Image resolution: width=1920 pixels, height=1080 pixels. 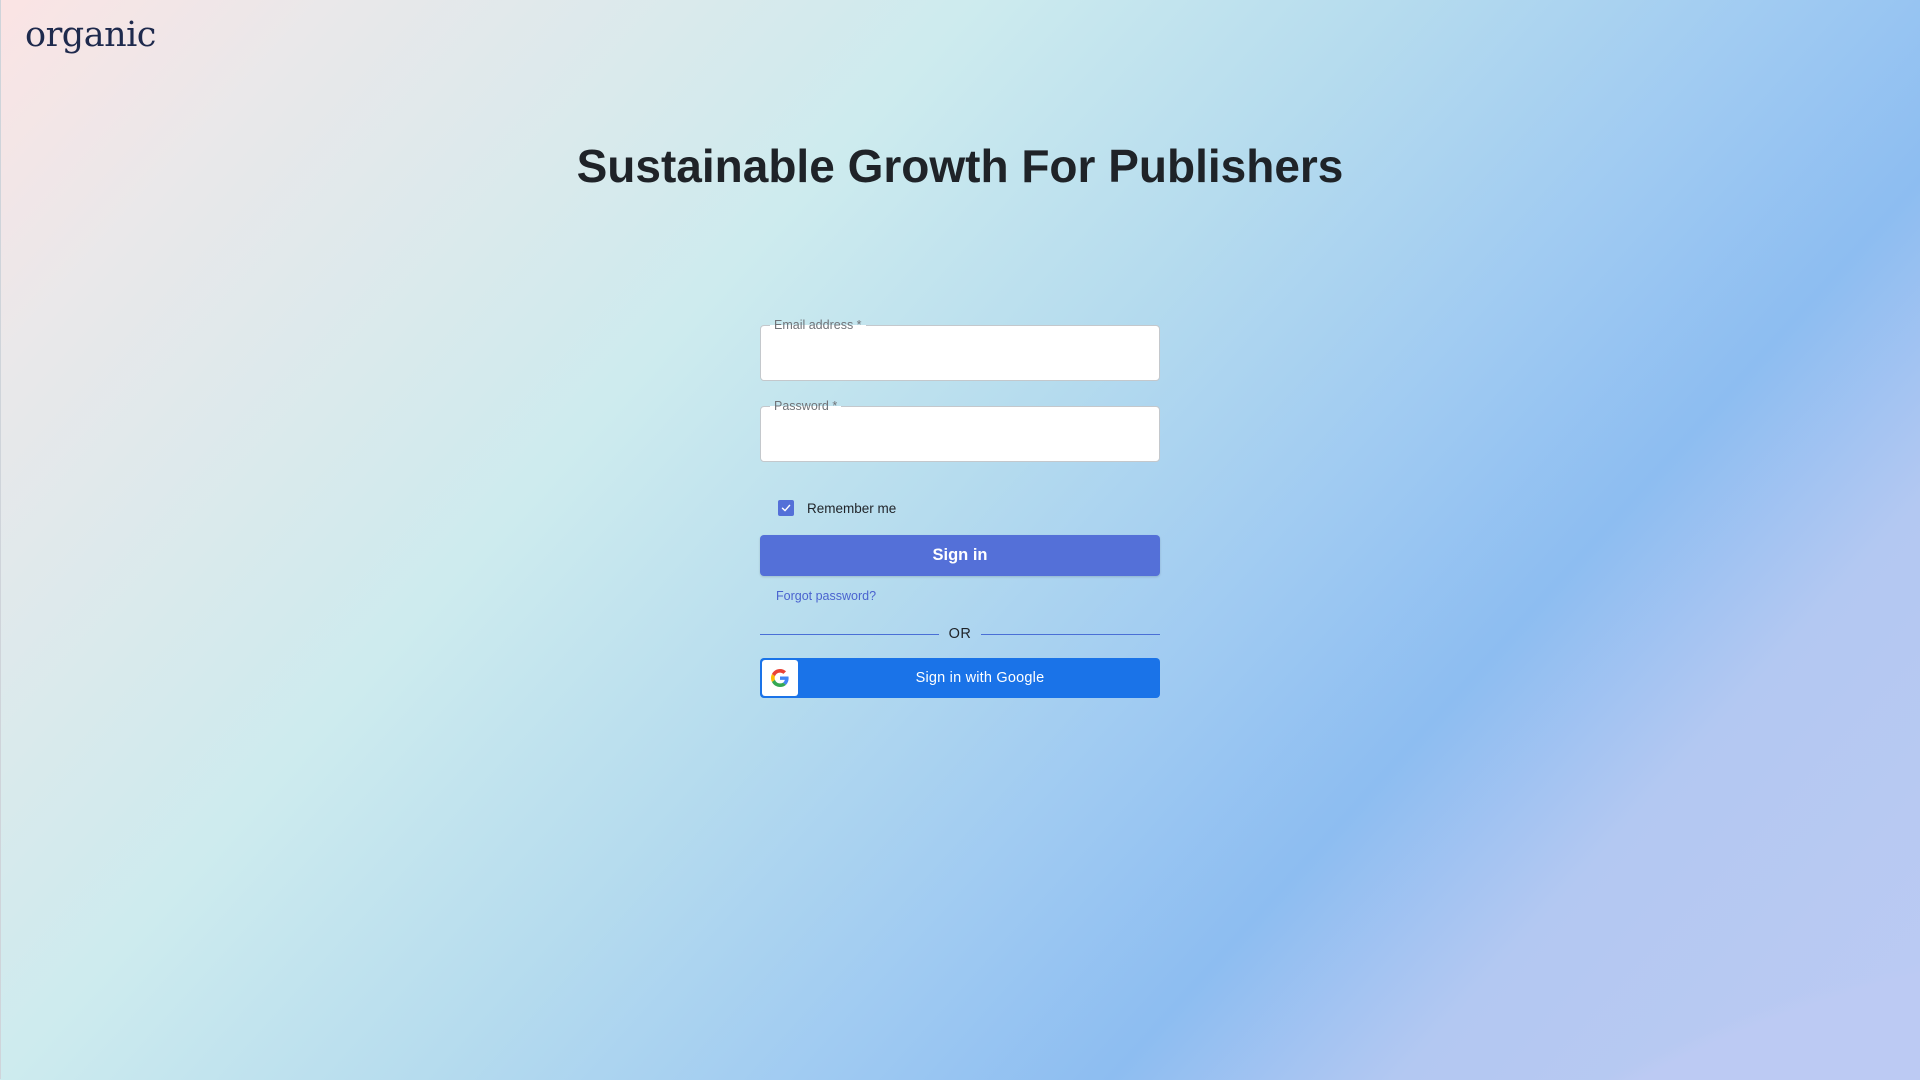 I want to click on google-icon-tile, so click(x=780, y=678).